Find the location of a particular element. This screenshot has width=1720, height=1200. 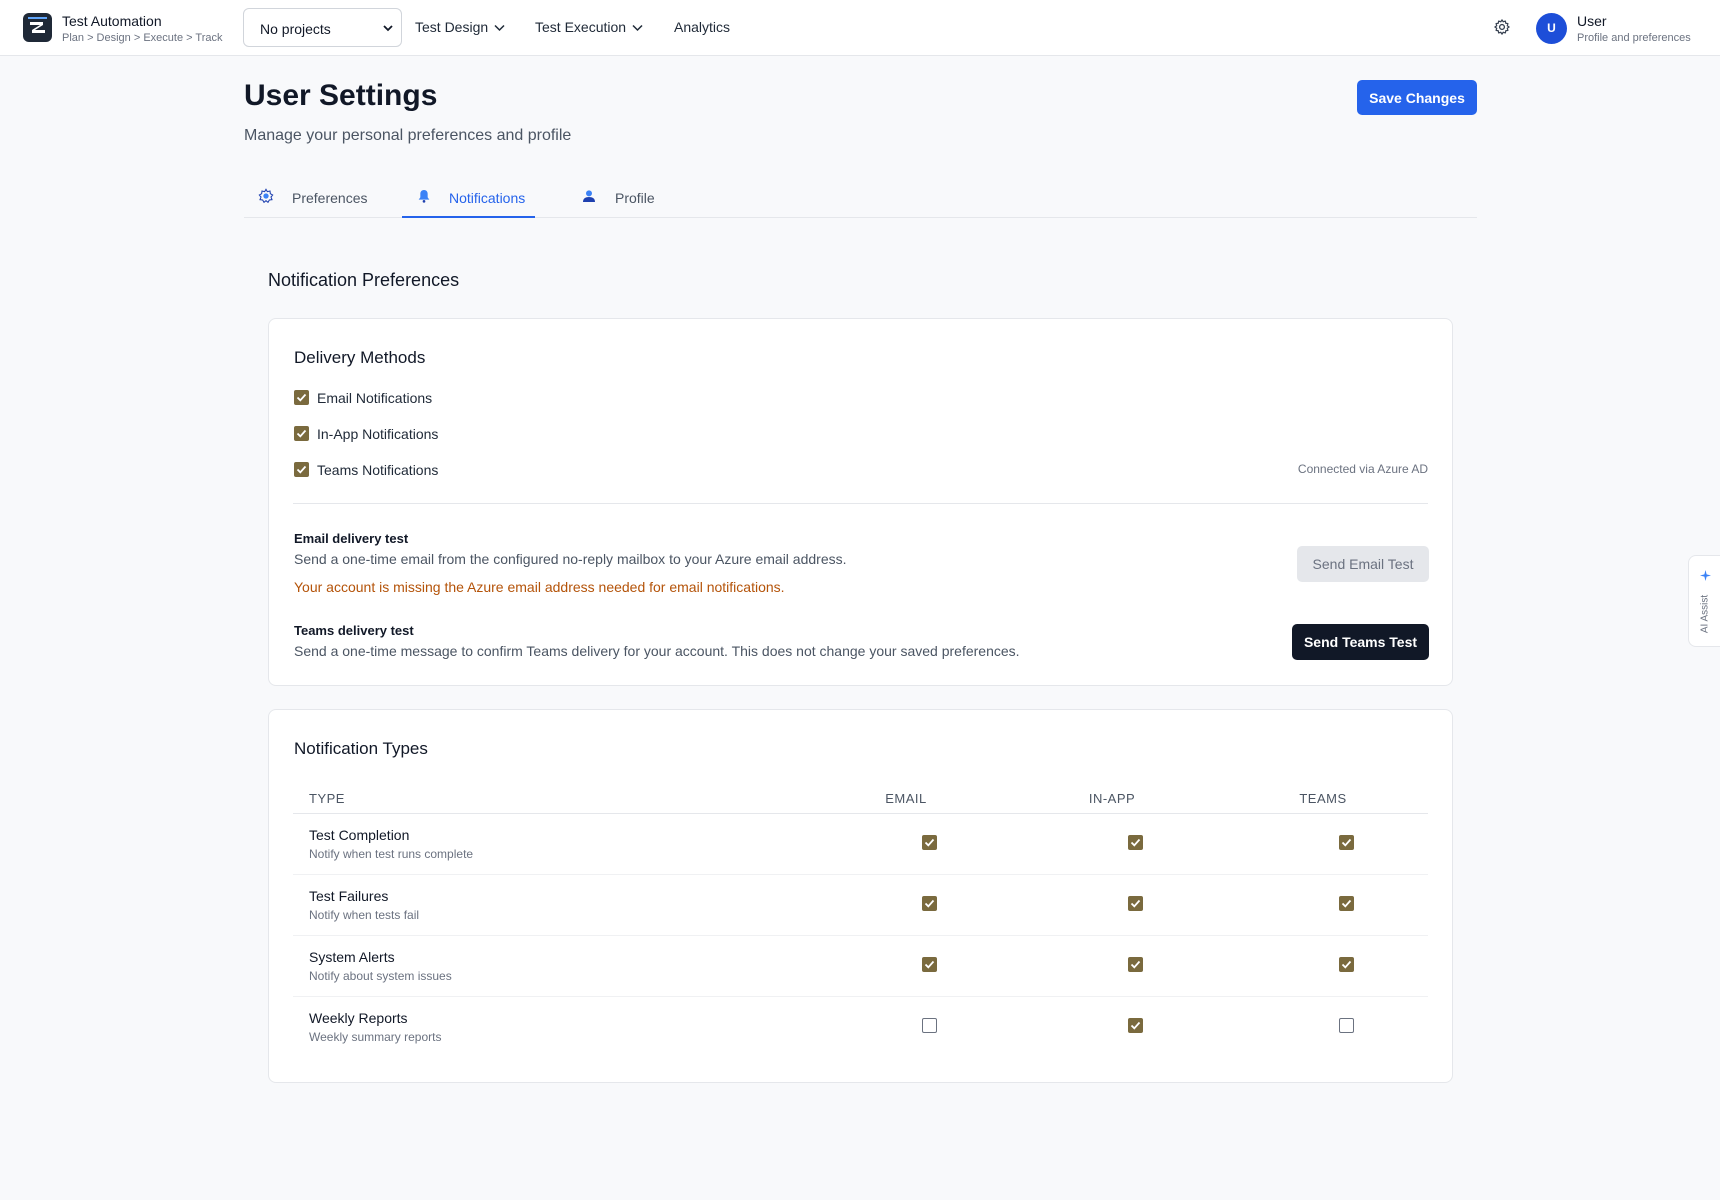

project-select: No projects is located at coordinates (322, 27).